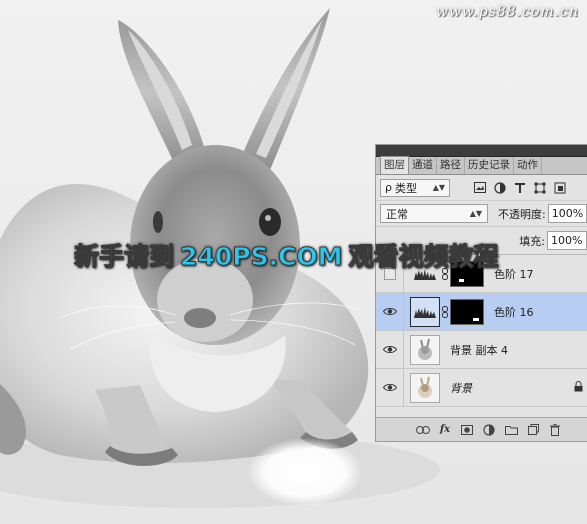 The image size is (587, 524). I want to click on tab-history: 历史记录, so click(489, 165).